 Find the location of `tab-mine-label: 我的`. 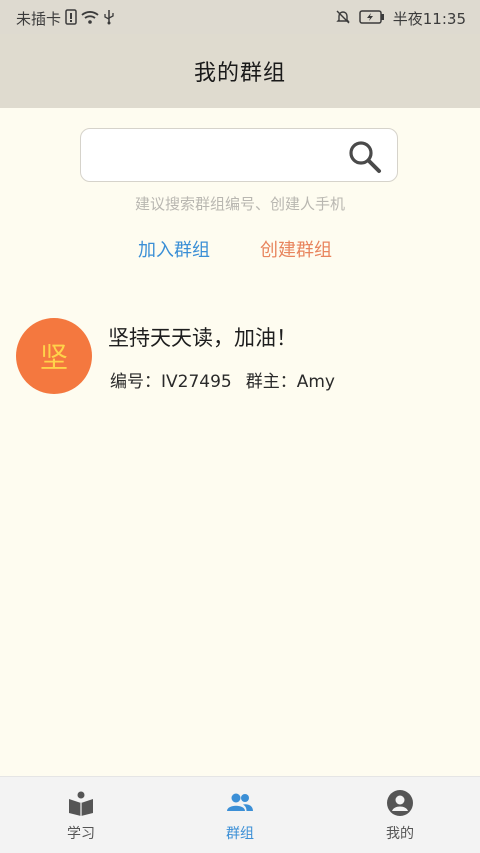

tab-mine-label: 我的 is located at coordinates (400, 834).